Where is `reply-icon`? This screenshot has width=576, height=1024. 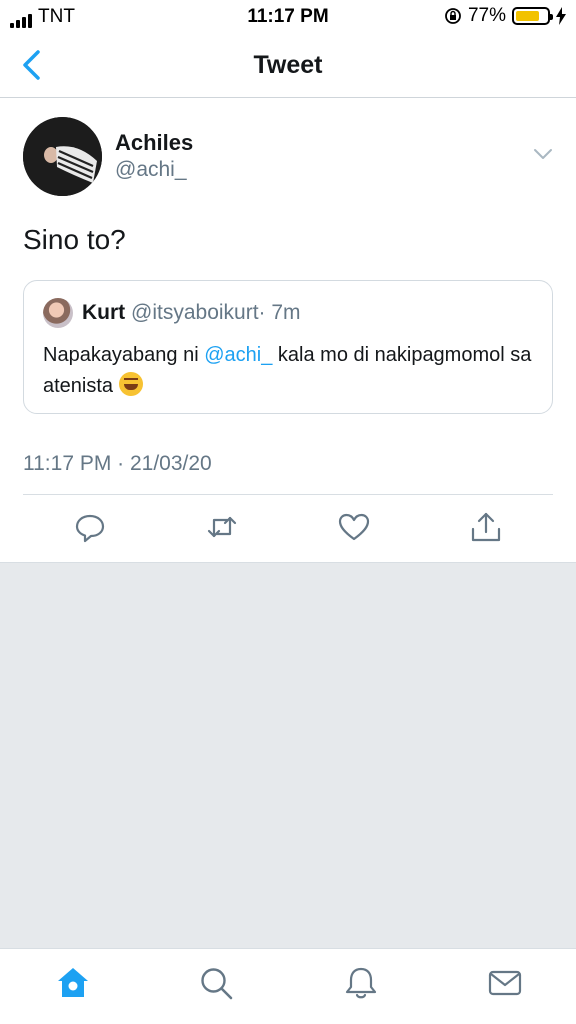
reply-icon is located at coordinates (90, 528).